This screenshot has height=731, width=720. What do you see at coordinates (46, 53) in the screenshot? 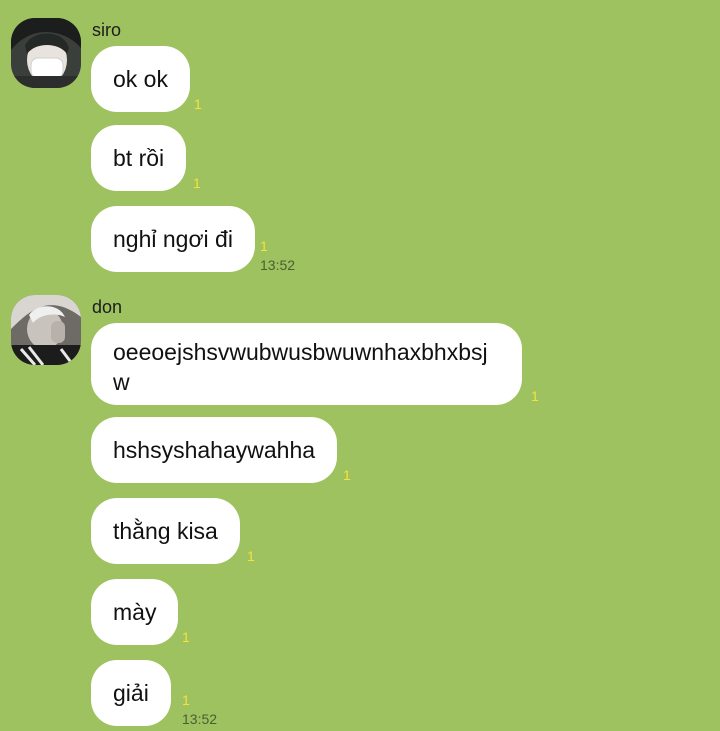
I see `avatar-siro` at bounding box center [46, 53].